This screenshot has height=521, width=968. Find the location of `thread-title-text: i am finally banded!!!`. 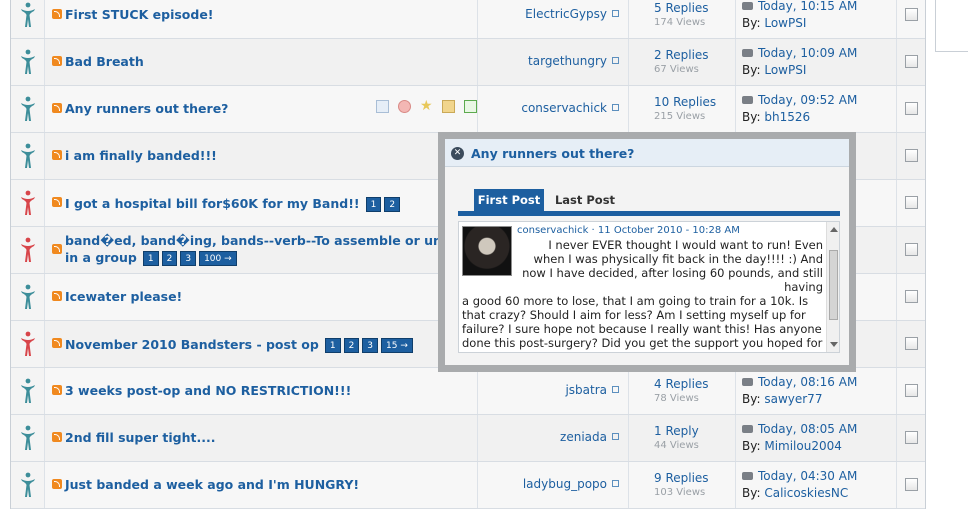

thread-title-text: i am finally banded!!! is located at coordinates (141, 155).